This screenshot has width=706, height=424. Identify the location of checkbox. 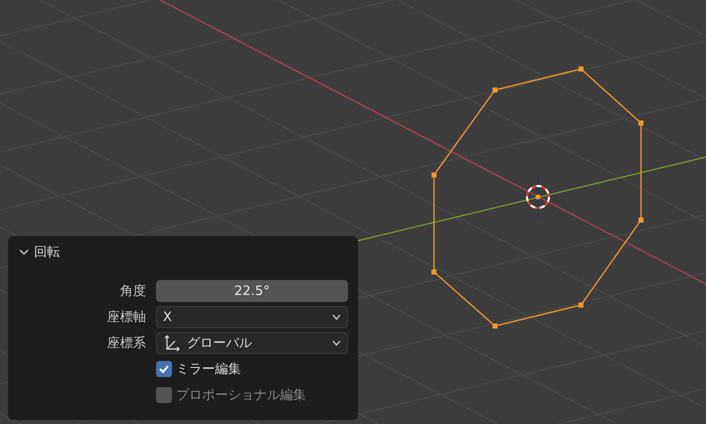
(164, 369).